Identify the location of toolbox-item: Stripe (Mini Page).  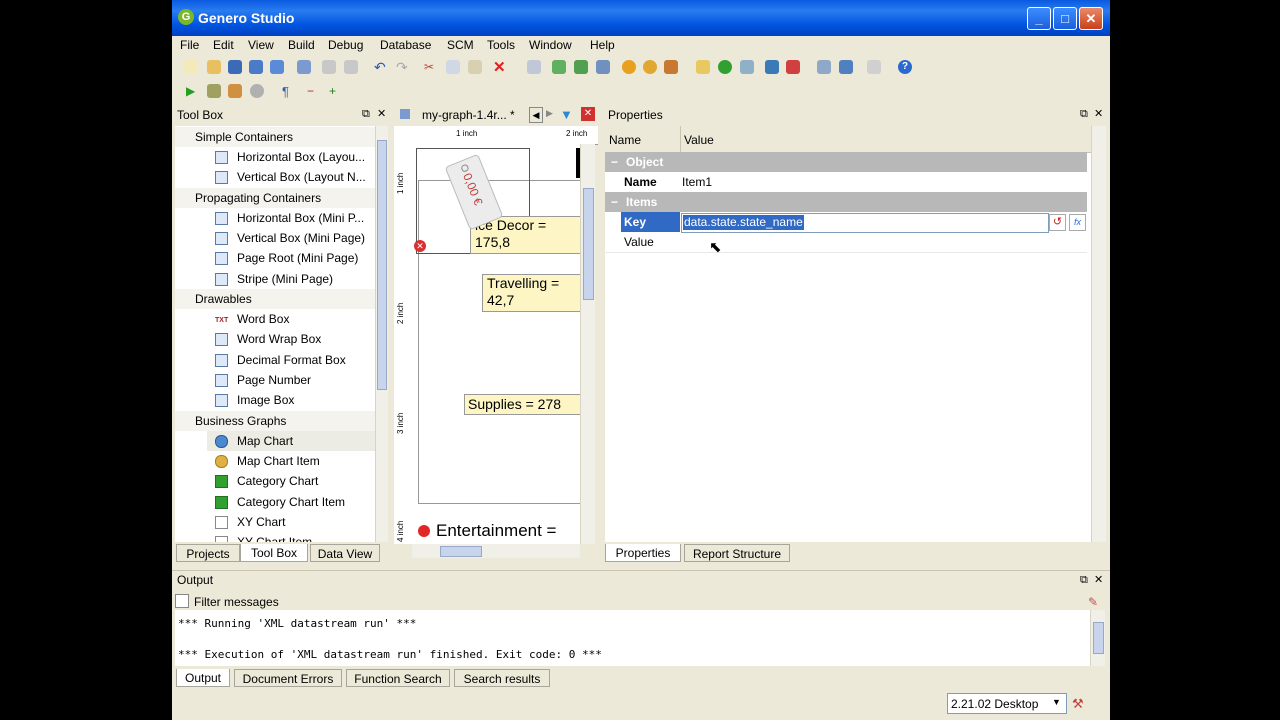
(295, 279).